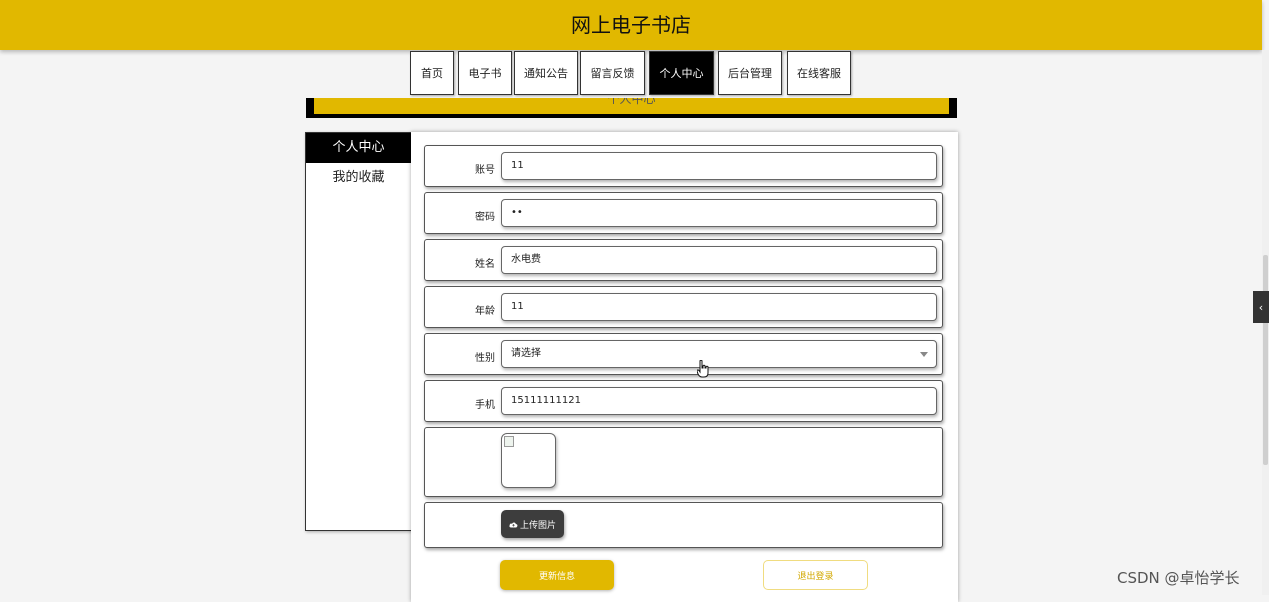  What do you see at coordinates (509, 441) in the screenshot?
I see `broken-image-icon` at bounding box center [509, 441].